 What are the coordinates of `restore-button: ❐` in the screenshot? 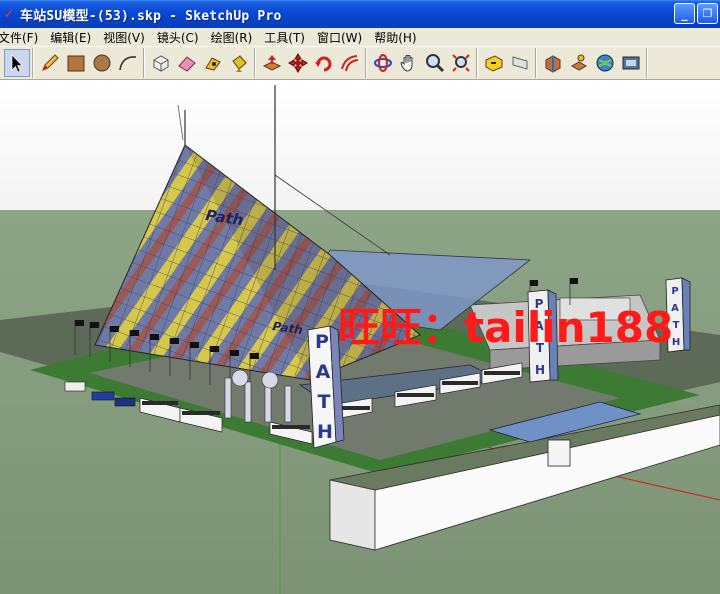 It's located at (707, 13).